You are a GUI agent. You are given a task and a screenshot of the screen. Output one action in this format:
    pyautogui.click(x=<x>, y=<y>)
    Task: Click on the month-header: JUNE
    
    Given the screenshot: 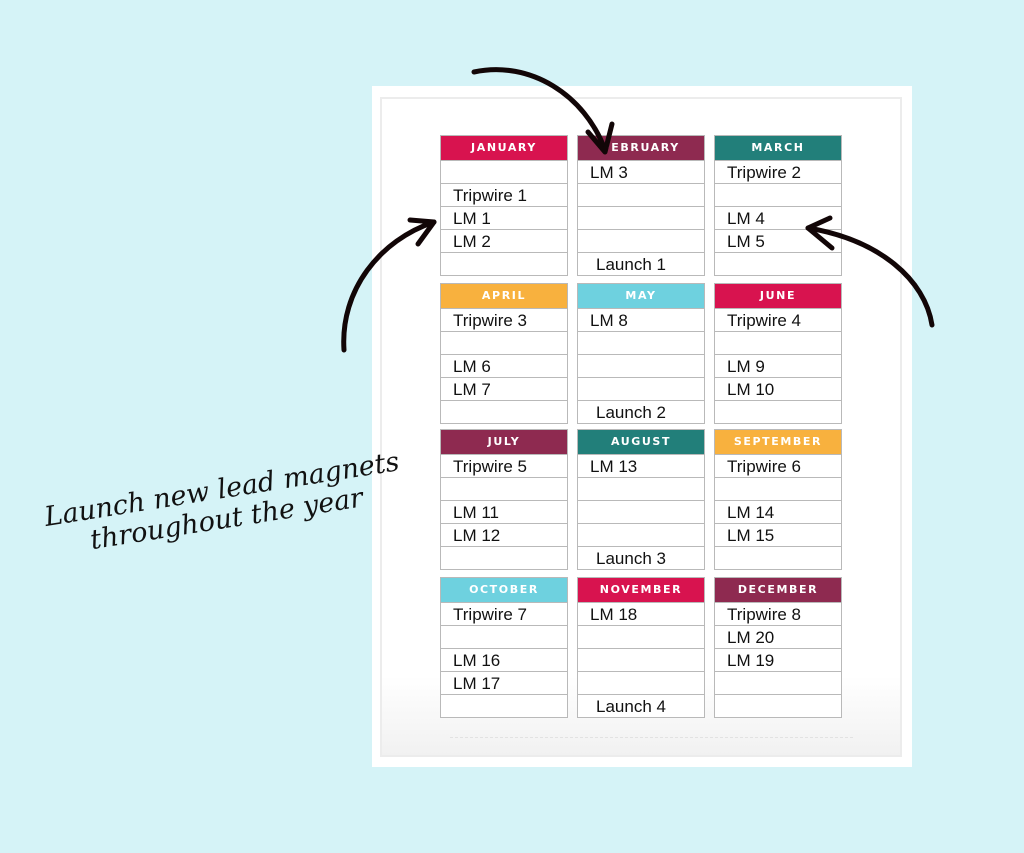 What is the action you would take?
    pyautogui.click(x=778, y=296)
    